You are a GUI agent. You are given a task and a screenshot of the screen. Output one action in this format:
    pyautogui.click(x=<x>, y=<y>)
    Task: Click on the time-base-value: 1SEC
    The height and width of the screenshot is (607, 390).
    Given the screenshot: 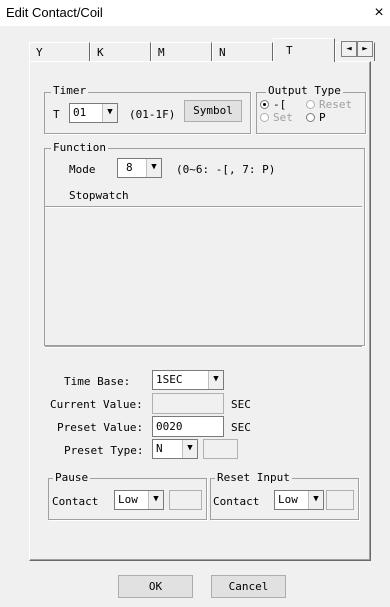 What is the action you would take?
    pyautogui.click(x=169, y=379)
    